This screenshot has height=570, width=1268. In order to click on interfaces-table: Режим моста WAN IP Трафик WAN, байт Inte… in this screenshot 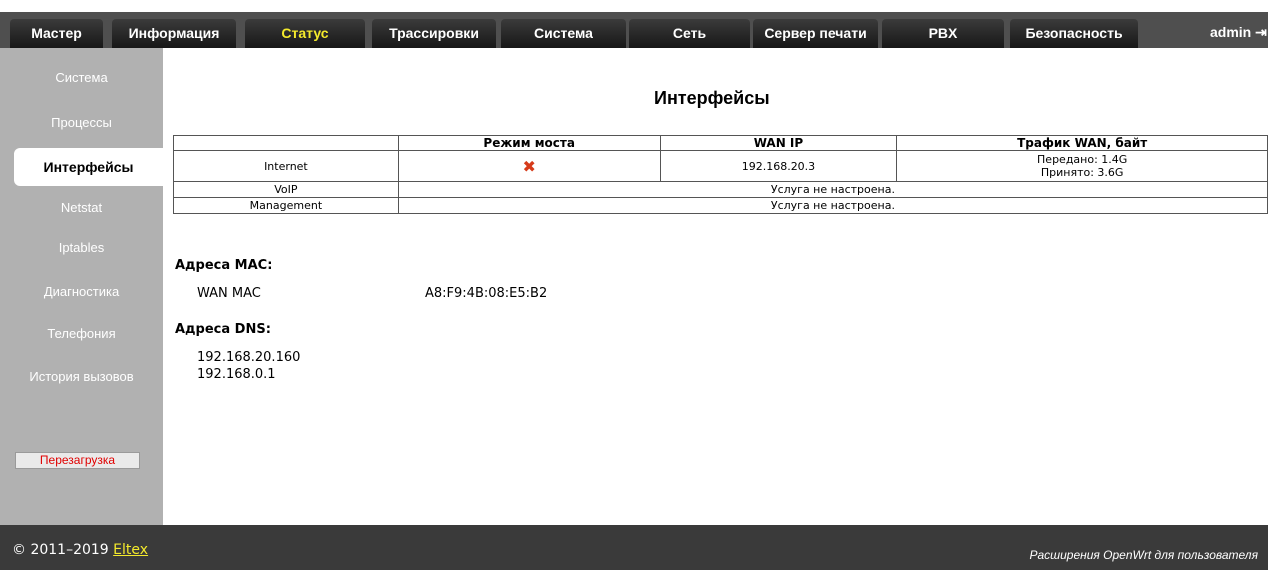, I will do `click(720, 174)`.